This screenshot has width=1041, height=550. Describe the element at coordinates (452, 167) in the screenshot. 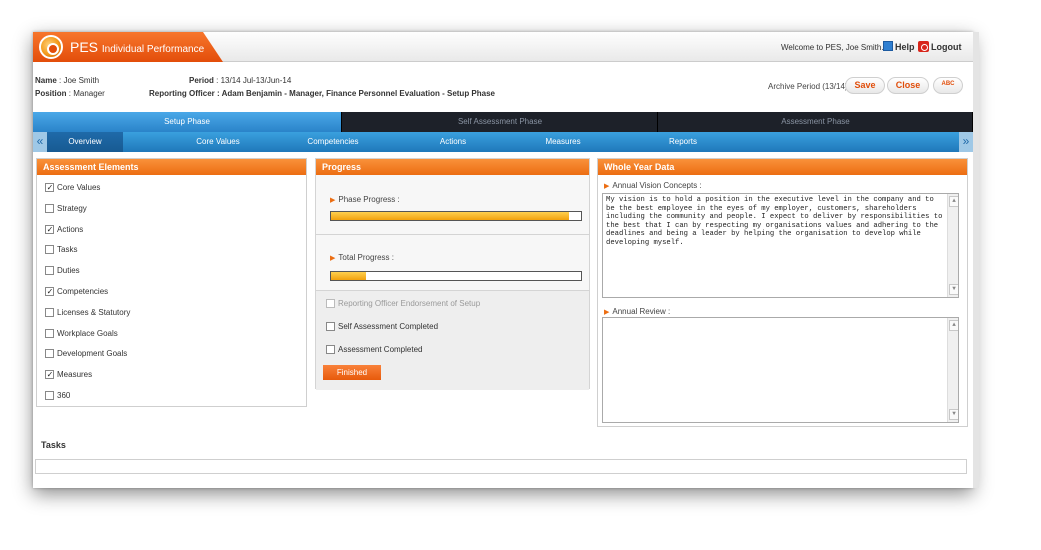

I see `progress-title: Progress` at that location.